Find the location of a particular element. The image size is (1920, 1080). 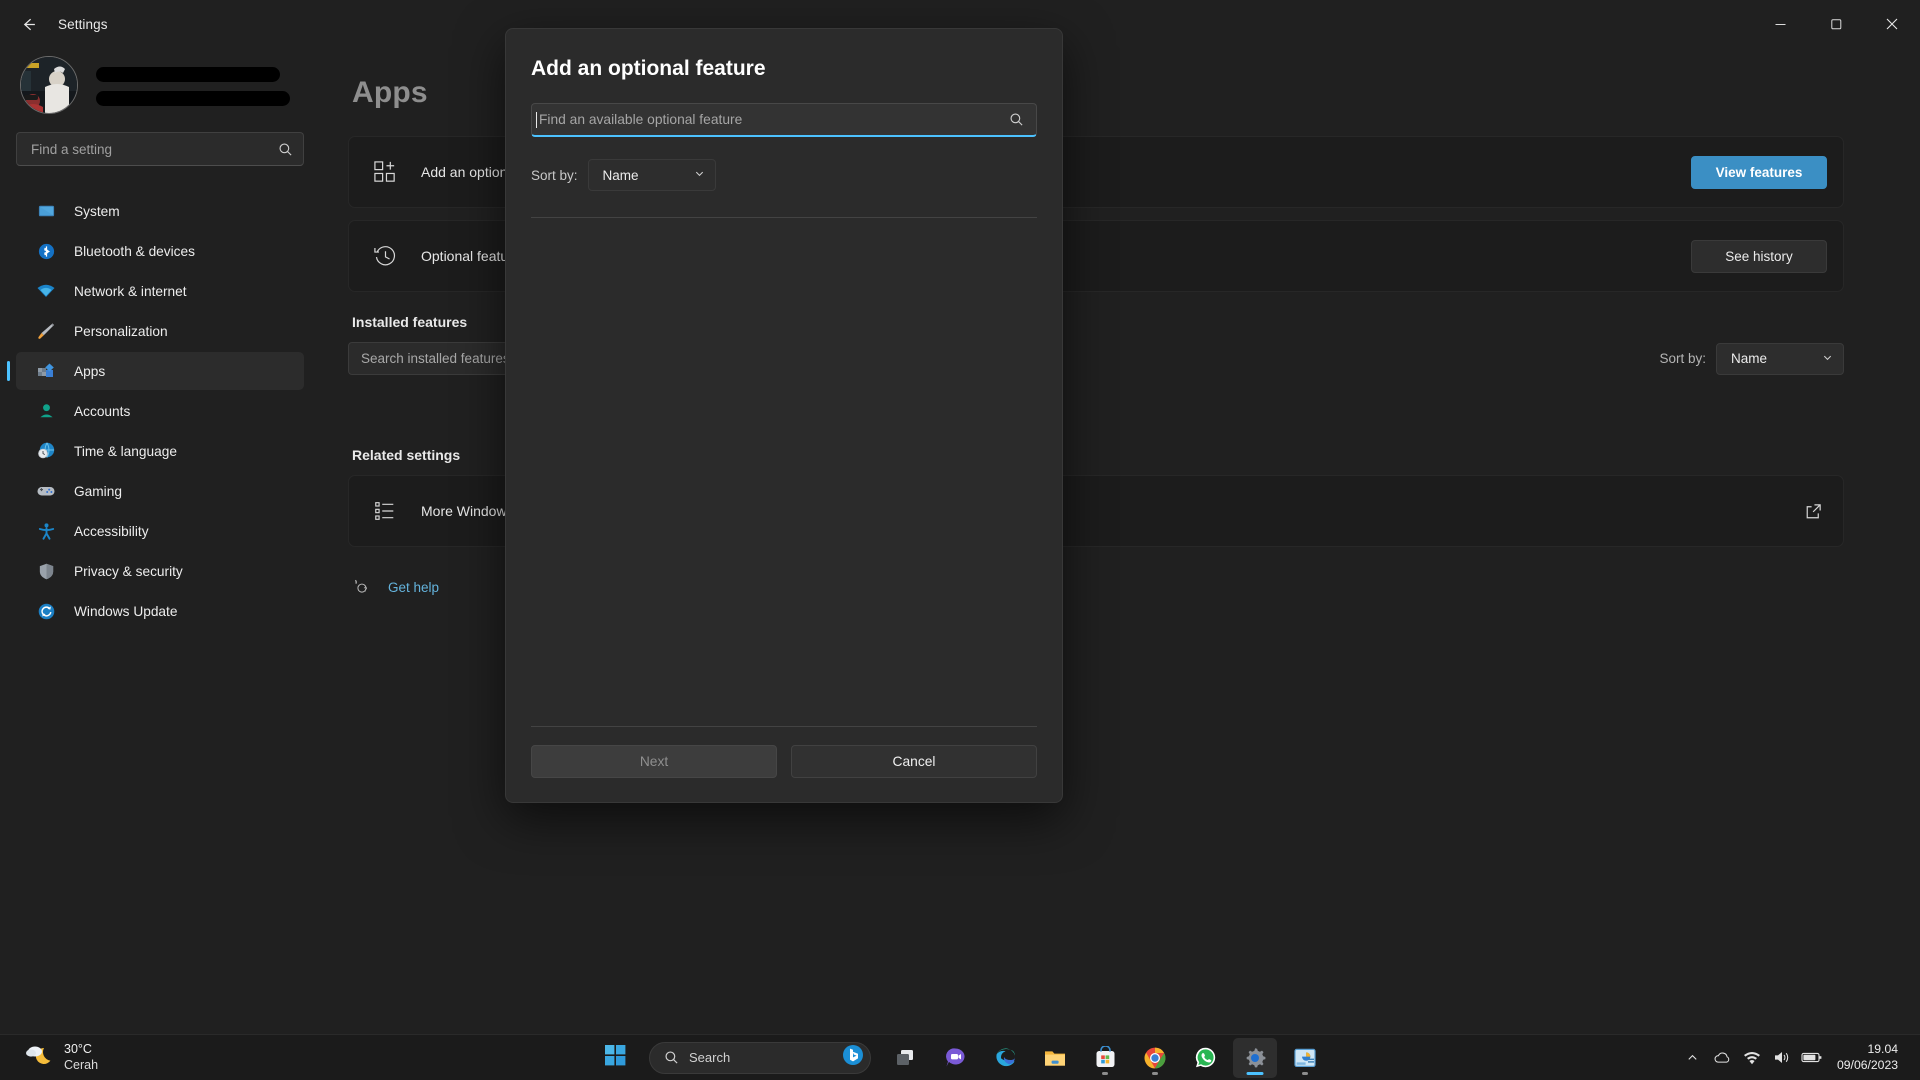

dialog-sort-label: Sort by: is located at coordinates (554, 175).